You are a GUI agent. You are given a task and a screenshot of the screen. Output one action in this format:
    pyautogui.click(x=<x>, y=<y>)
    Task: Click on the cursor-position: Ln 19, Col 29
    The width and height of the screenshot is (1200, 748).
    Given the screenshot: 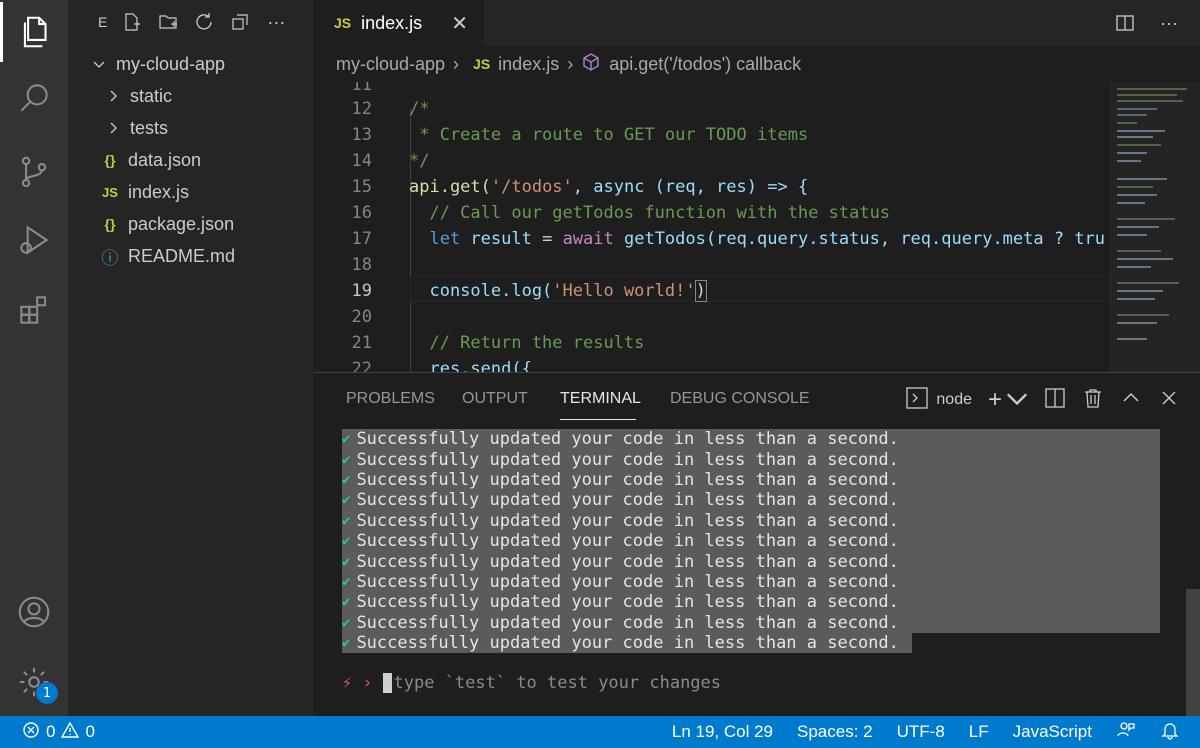 What is the action you would take?
    pyautogui.click(x=722, y=732)
    